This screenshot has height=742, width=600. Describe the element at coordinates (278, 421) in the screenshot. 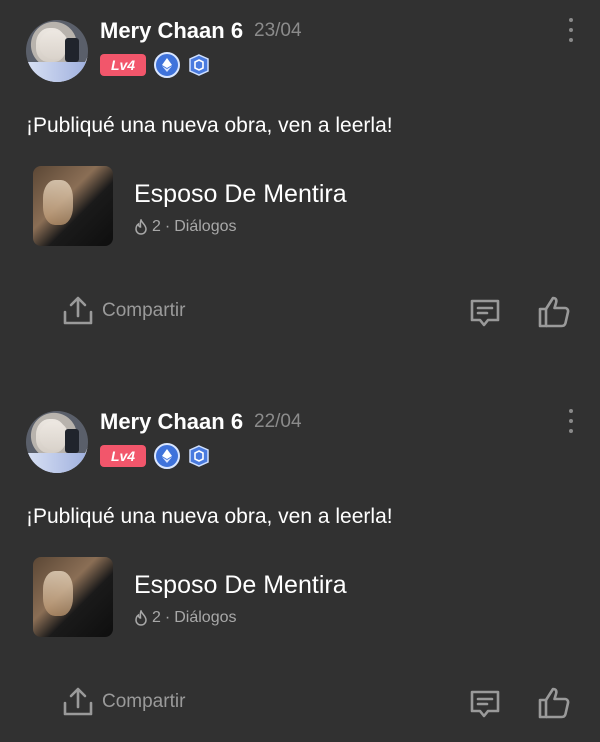

I see `post-date: 22/04` at that location.